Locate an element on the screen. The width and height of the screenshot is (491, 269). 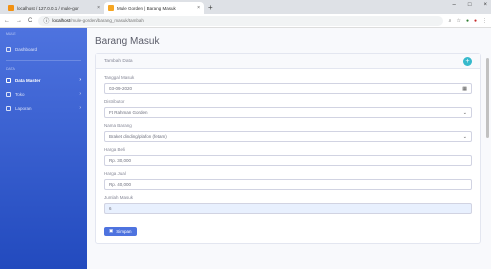
tanggal-label: Tanggal Masuk is located at coordinates (119, 77).